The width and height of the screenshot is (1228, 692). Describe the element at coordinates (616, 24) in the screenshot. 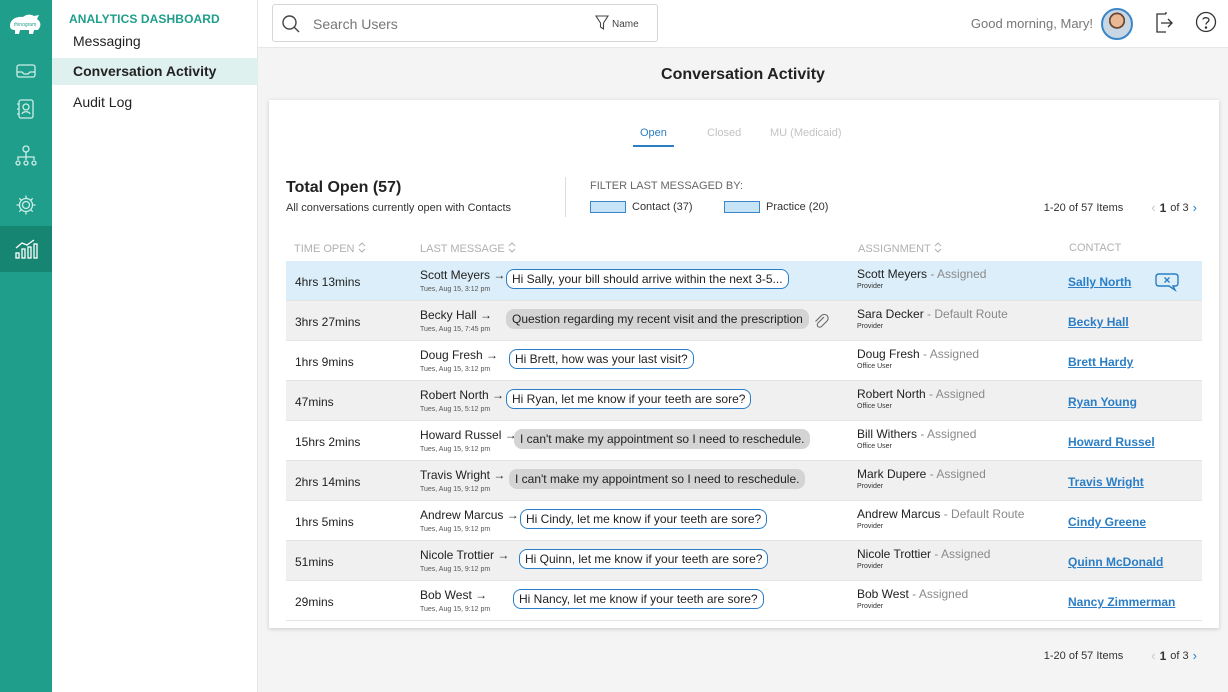

I see `search-filter-dropdown: Name` at that location.